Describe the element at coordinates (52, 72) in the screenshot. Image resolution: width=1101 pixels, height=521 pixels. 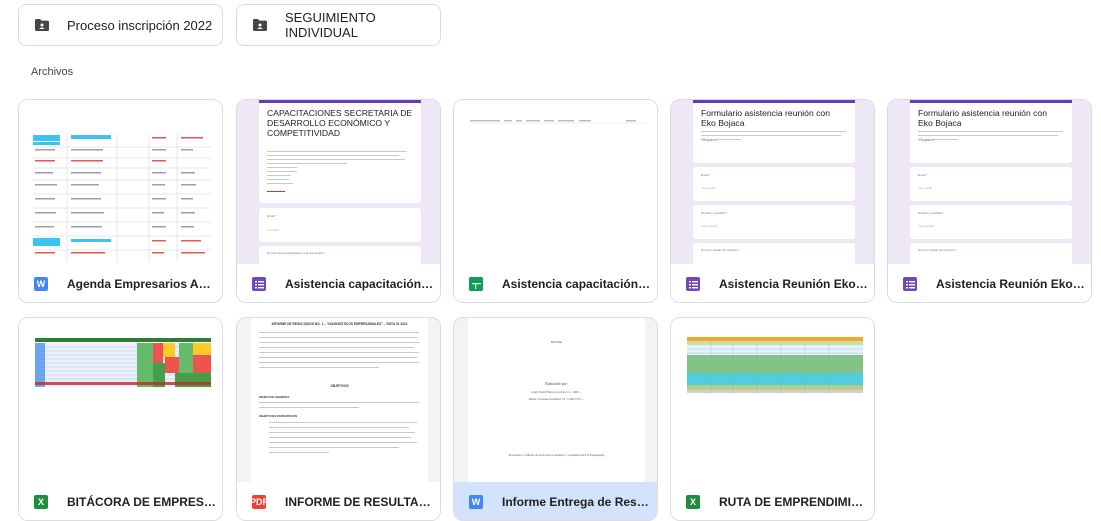
I see `section-title: Archivos` at that location.